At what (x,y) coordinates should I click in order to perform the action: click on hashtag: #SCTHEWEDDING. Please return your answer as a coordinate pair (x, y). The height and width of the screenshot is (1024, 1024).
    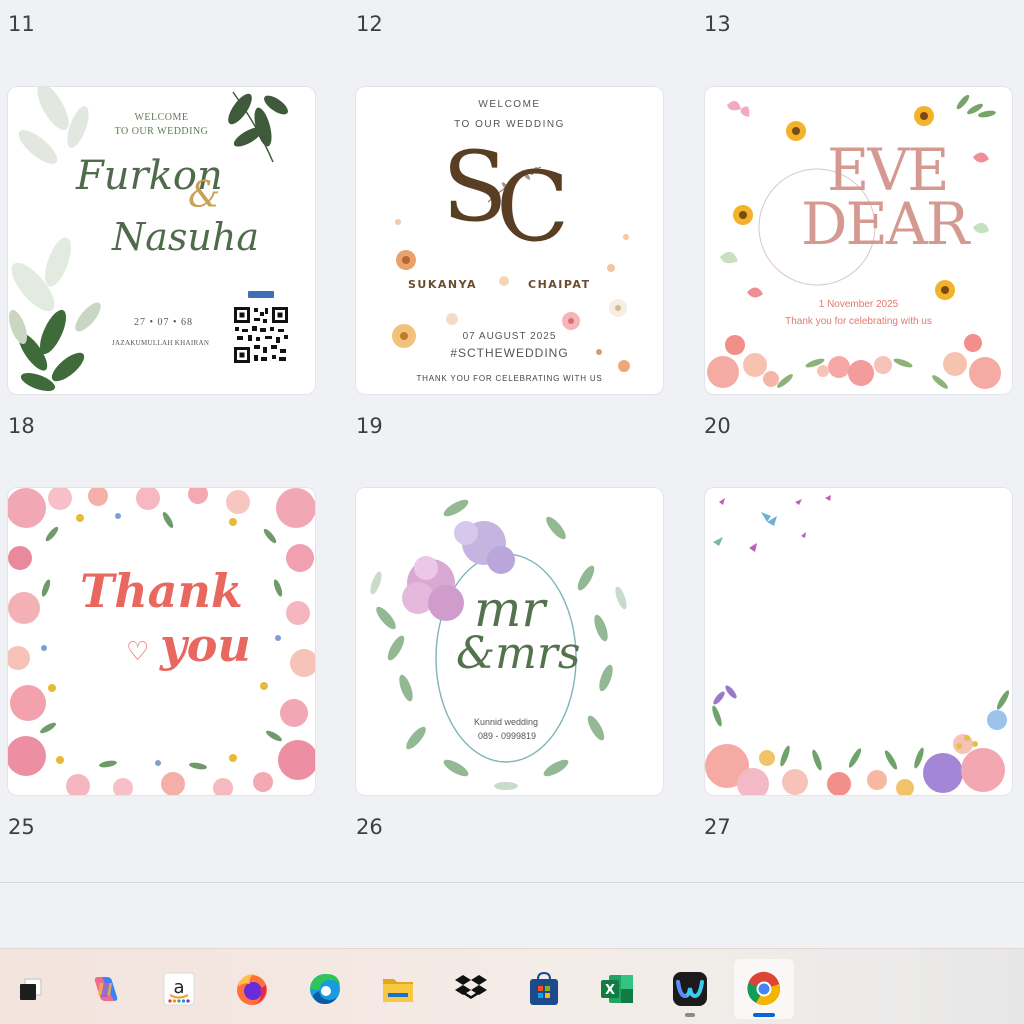
    Looking at the image, I should click on (509, 353).